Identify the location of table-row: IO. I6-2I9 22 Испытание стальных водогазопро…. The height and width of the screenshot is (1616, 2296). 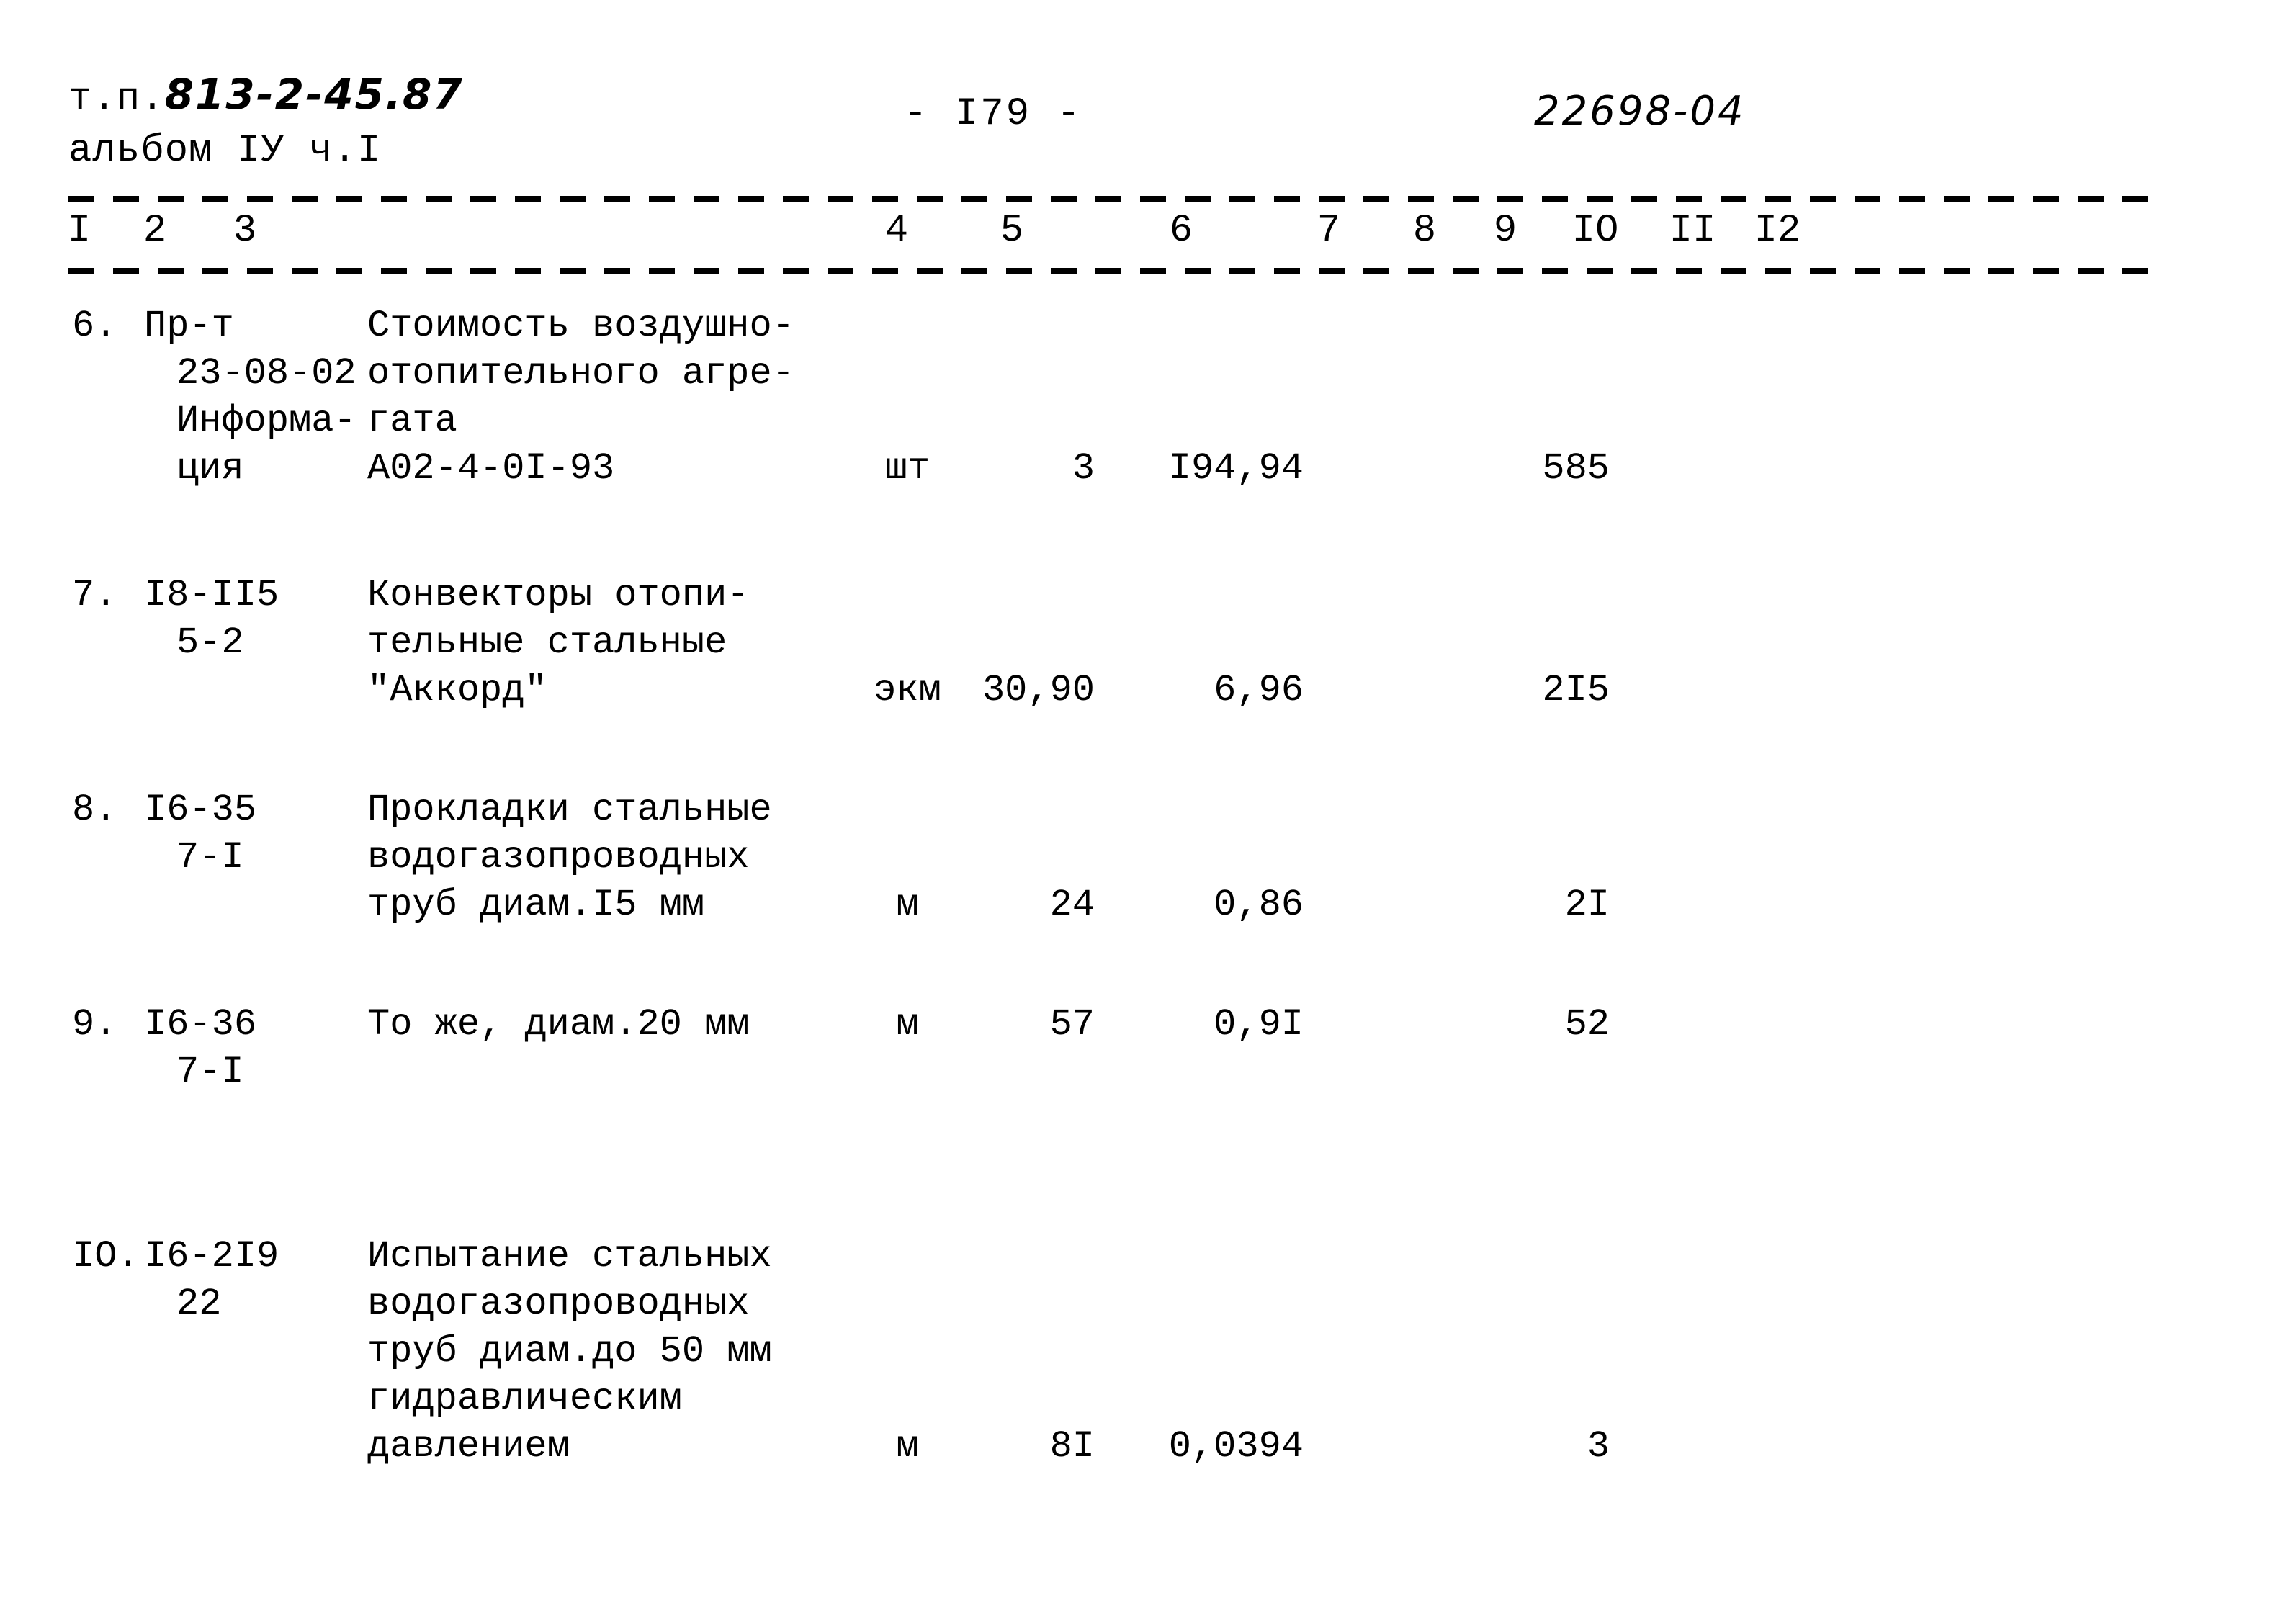
(1148, 1352).